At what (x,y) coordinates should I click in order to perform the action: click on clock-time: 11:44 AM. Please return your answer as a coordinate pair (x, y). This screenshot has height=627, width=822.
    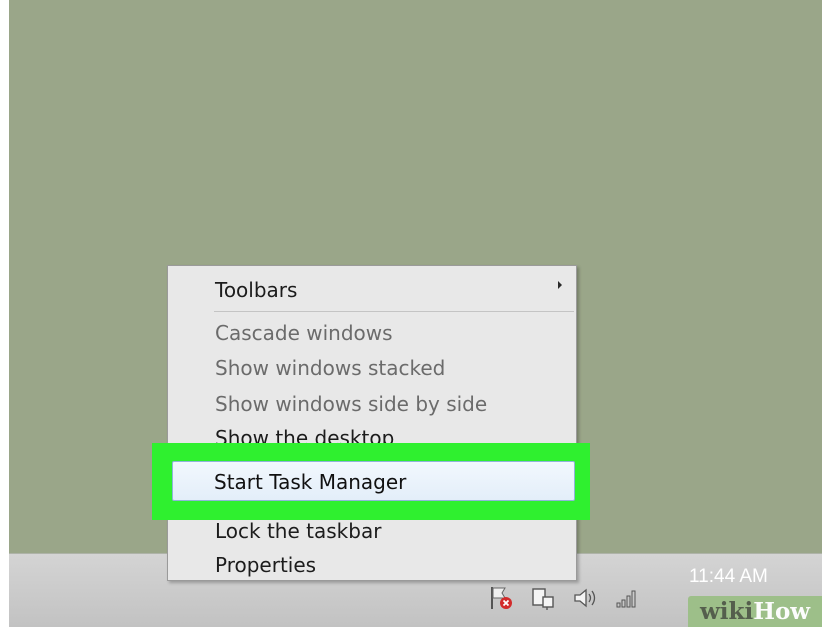
    Looking at the image, I should click on (728, 577).